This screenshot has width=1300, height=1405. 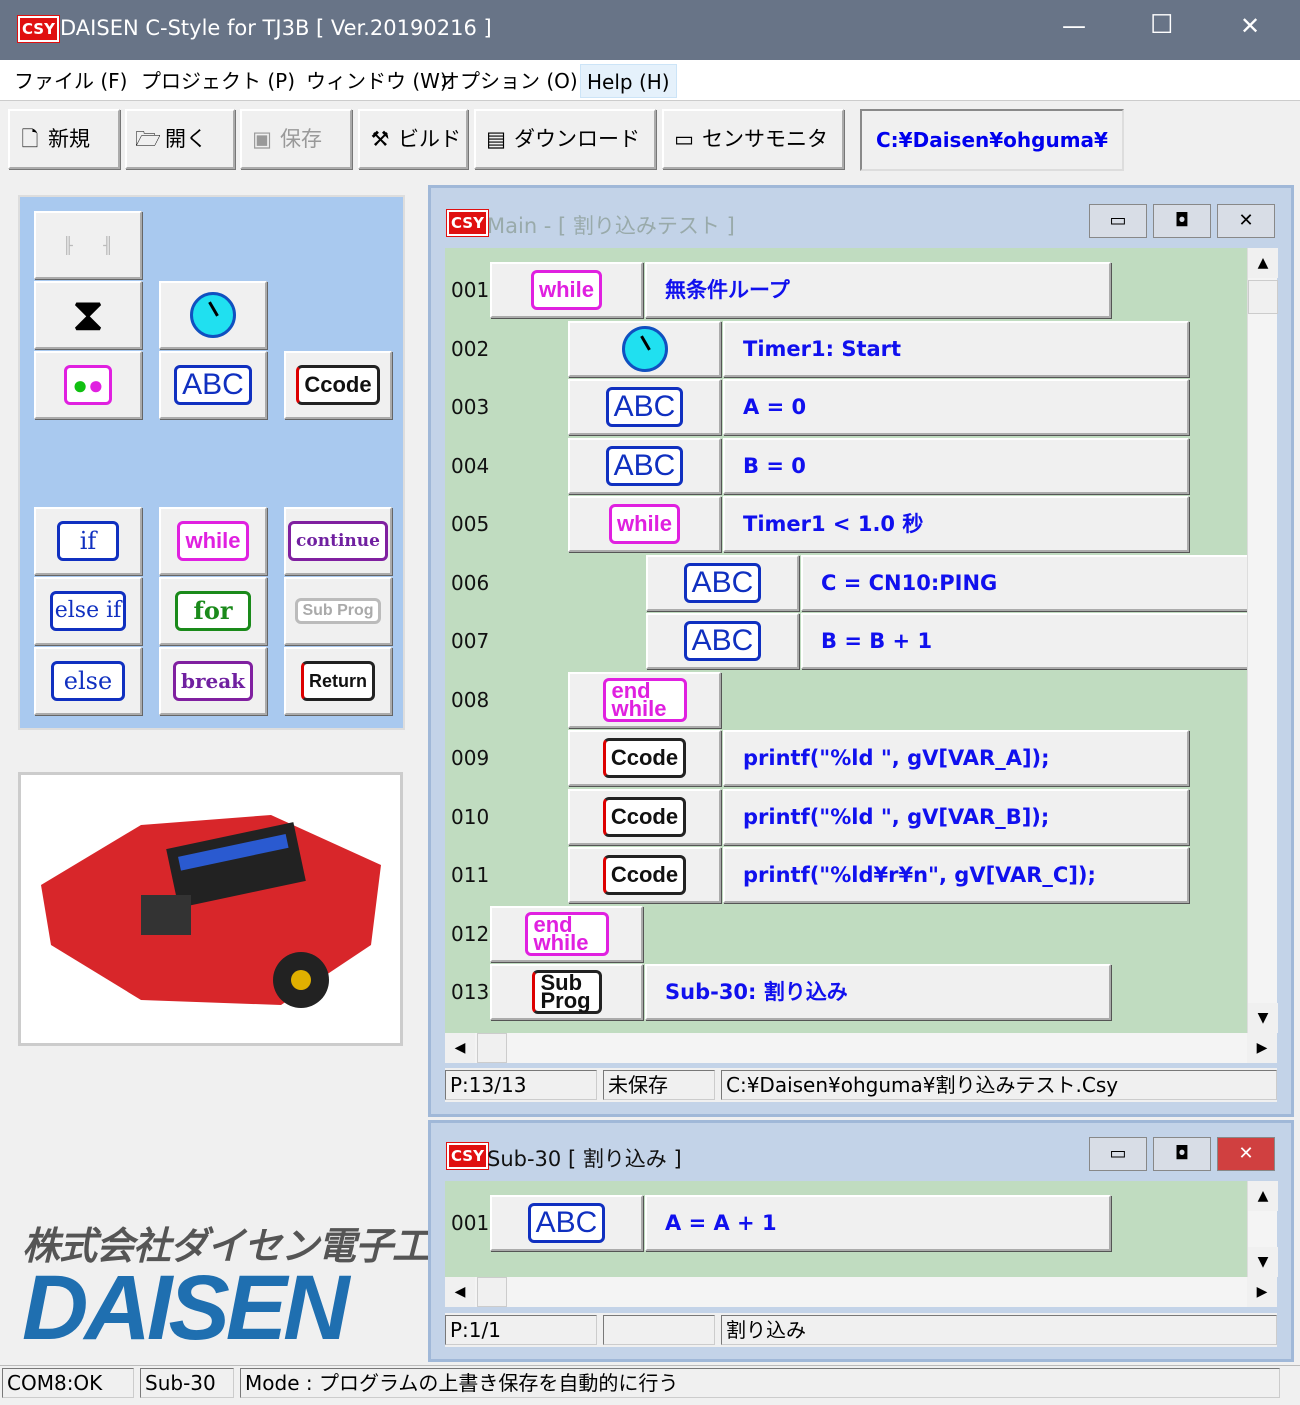 What do you see at coordinates (88, 385) in the screenshot?
I see `palette-led: ●●` at bounding box center [88, 385].